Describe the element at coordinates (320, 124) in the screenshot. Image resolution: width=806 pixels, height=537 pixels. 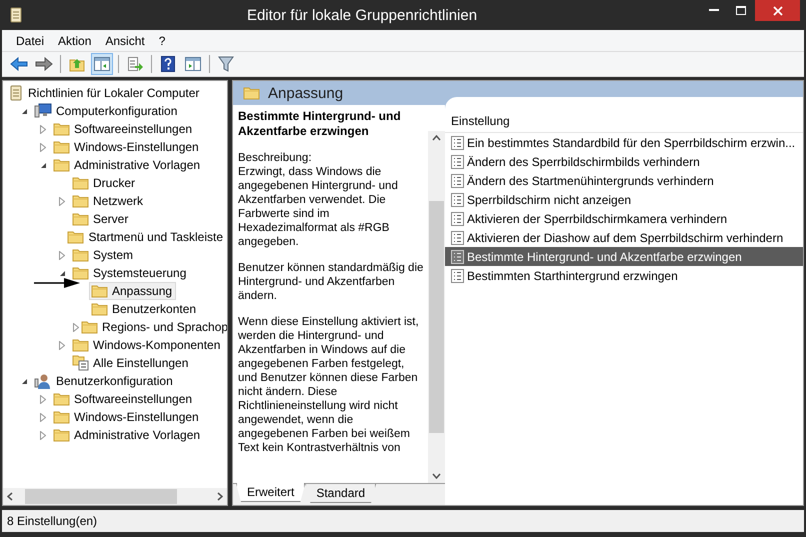
I see `setting-title: Bestimmte Hintergrund- und Akzentfarbe erzwingen` at that location.